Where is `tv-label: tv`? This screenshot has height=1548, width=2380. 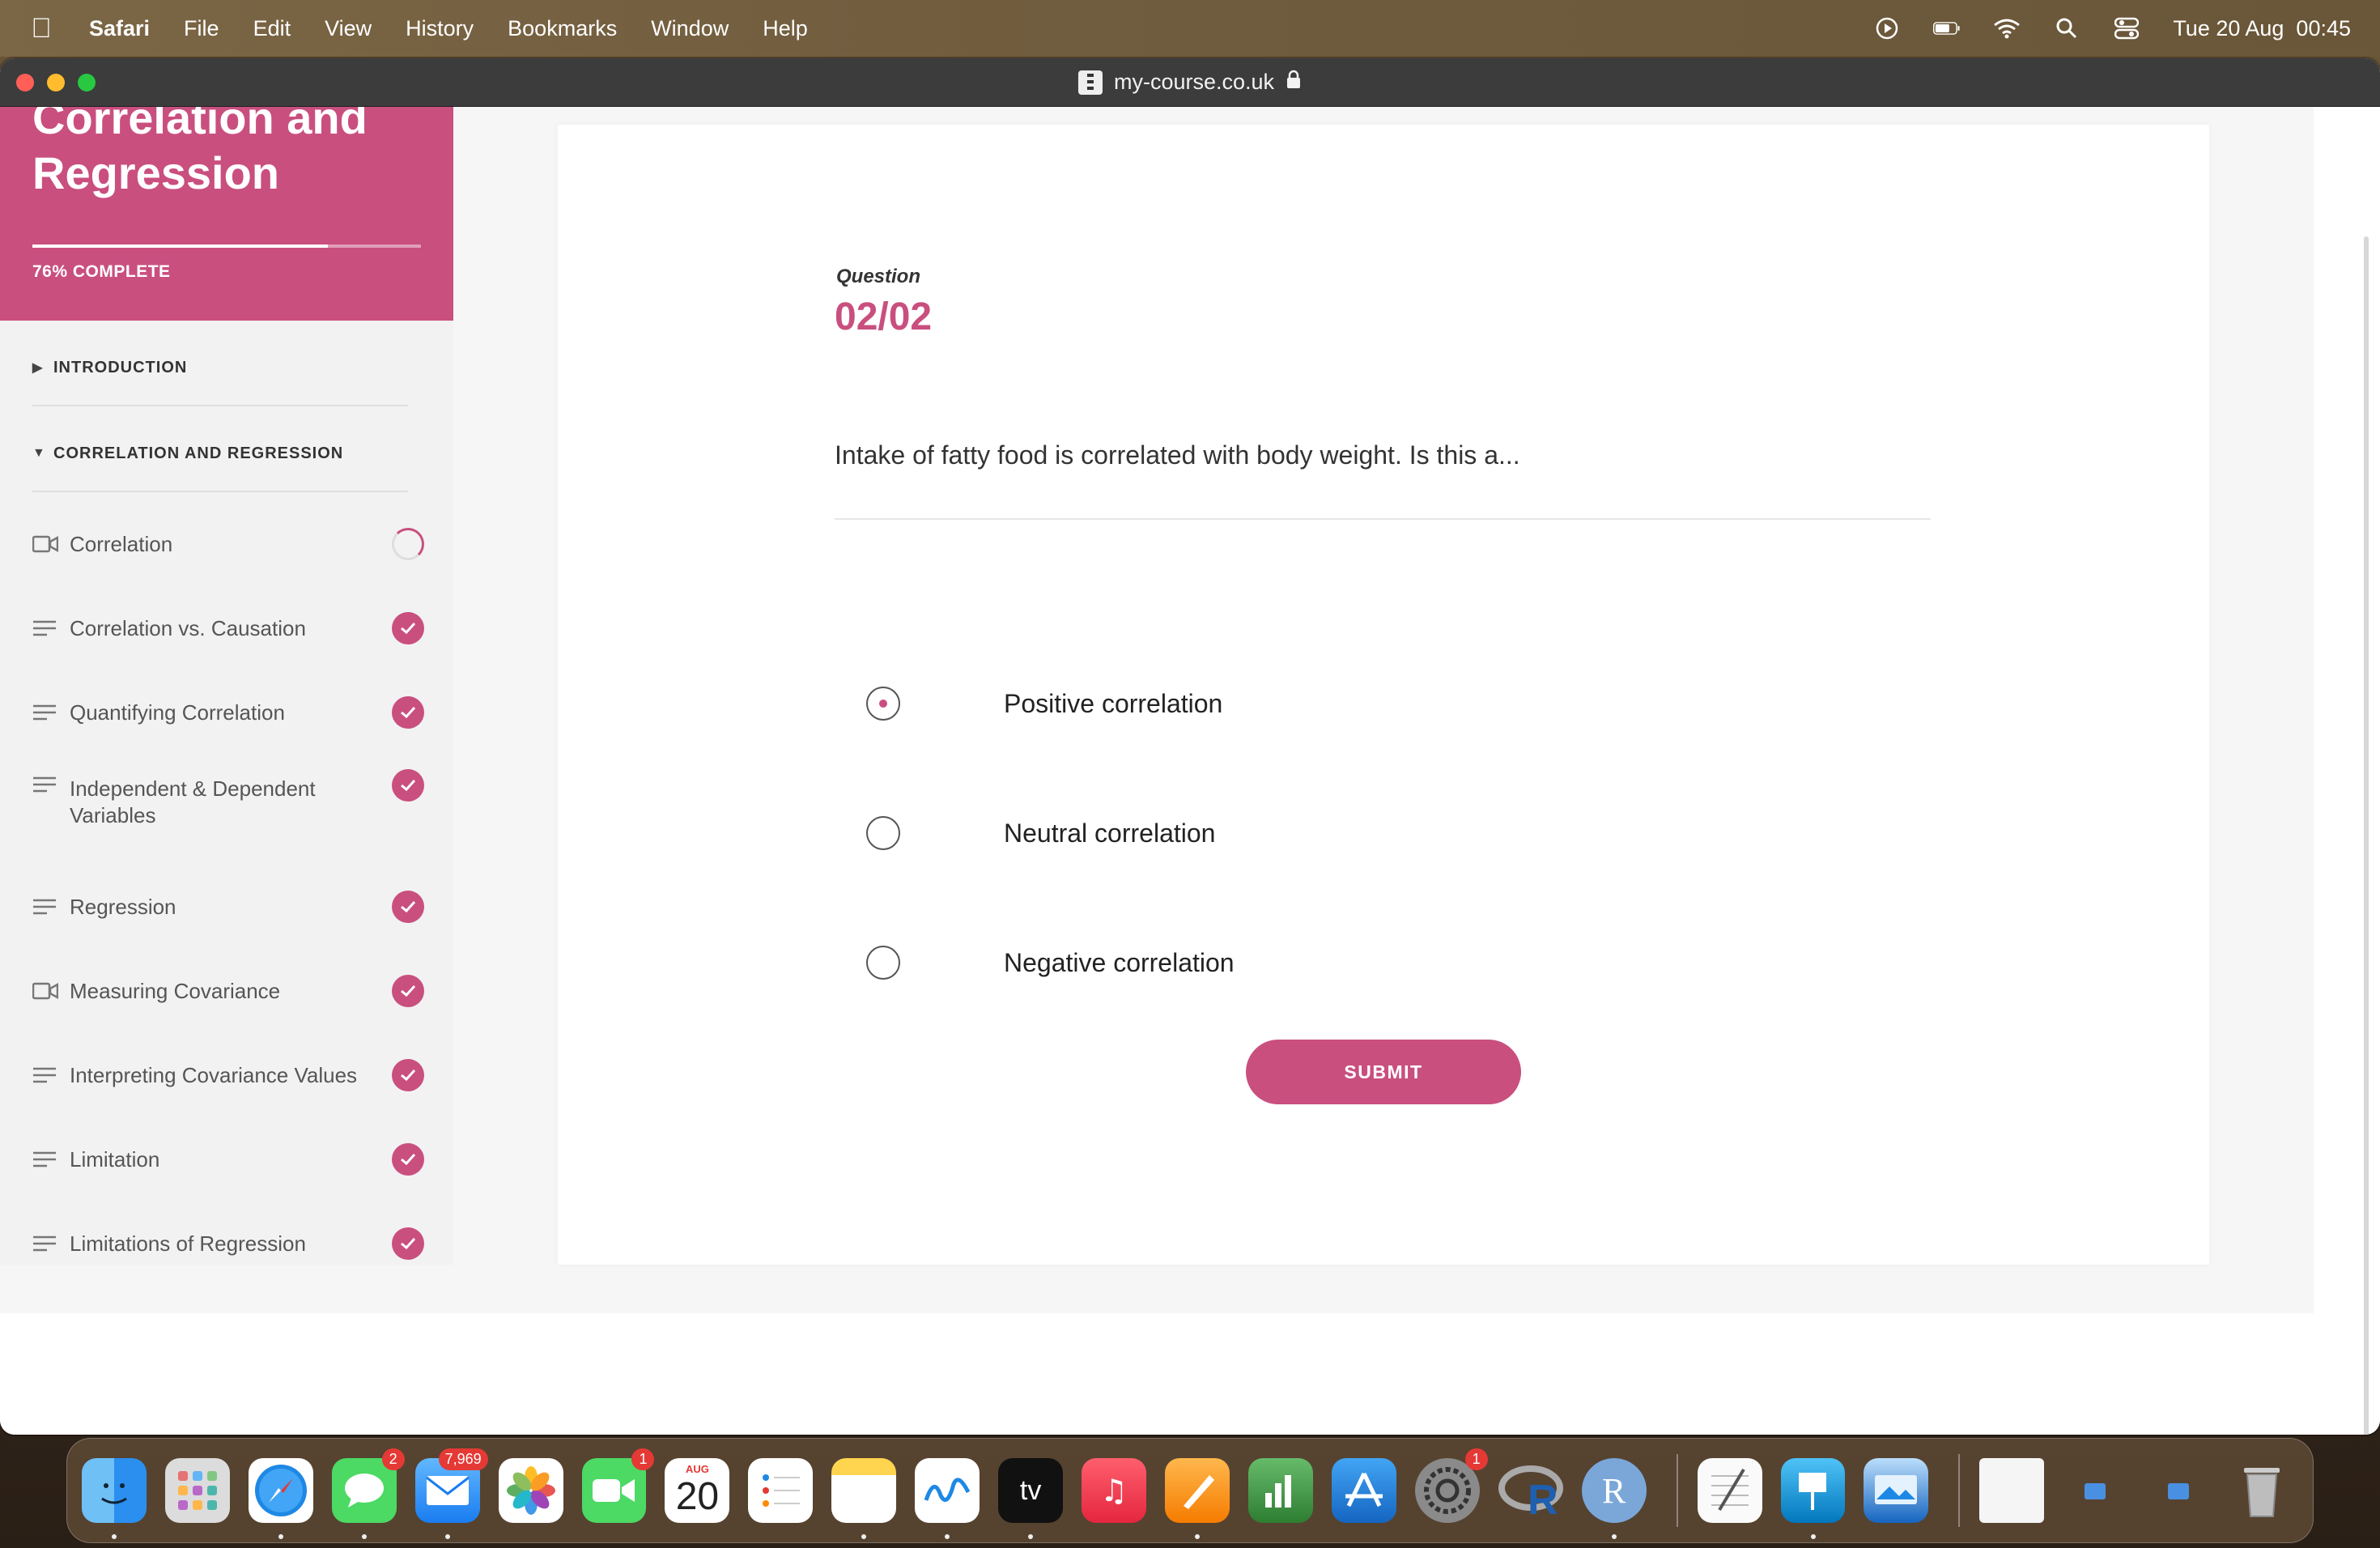
tv-label: tv is located at coordinates (1030, 1490).